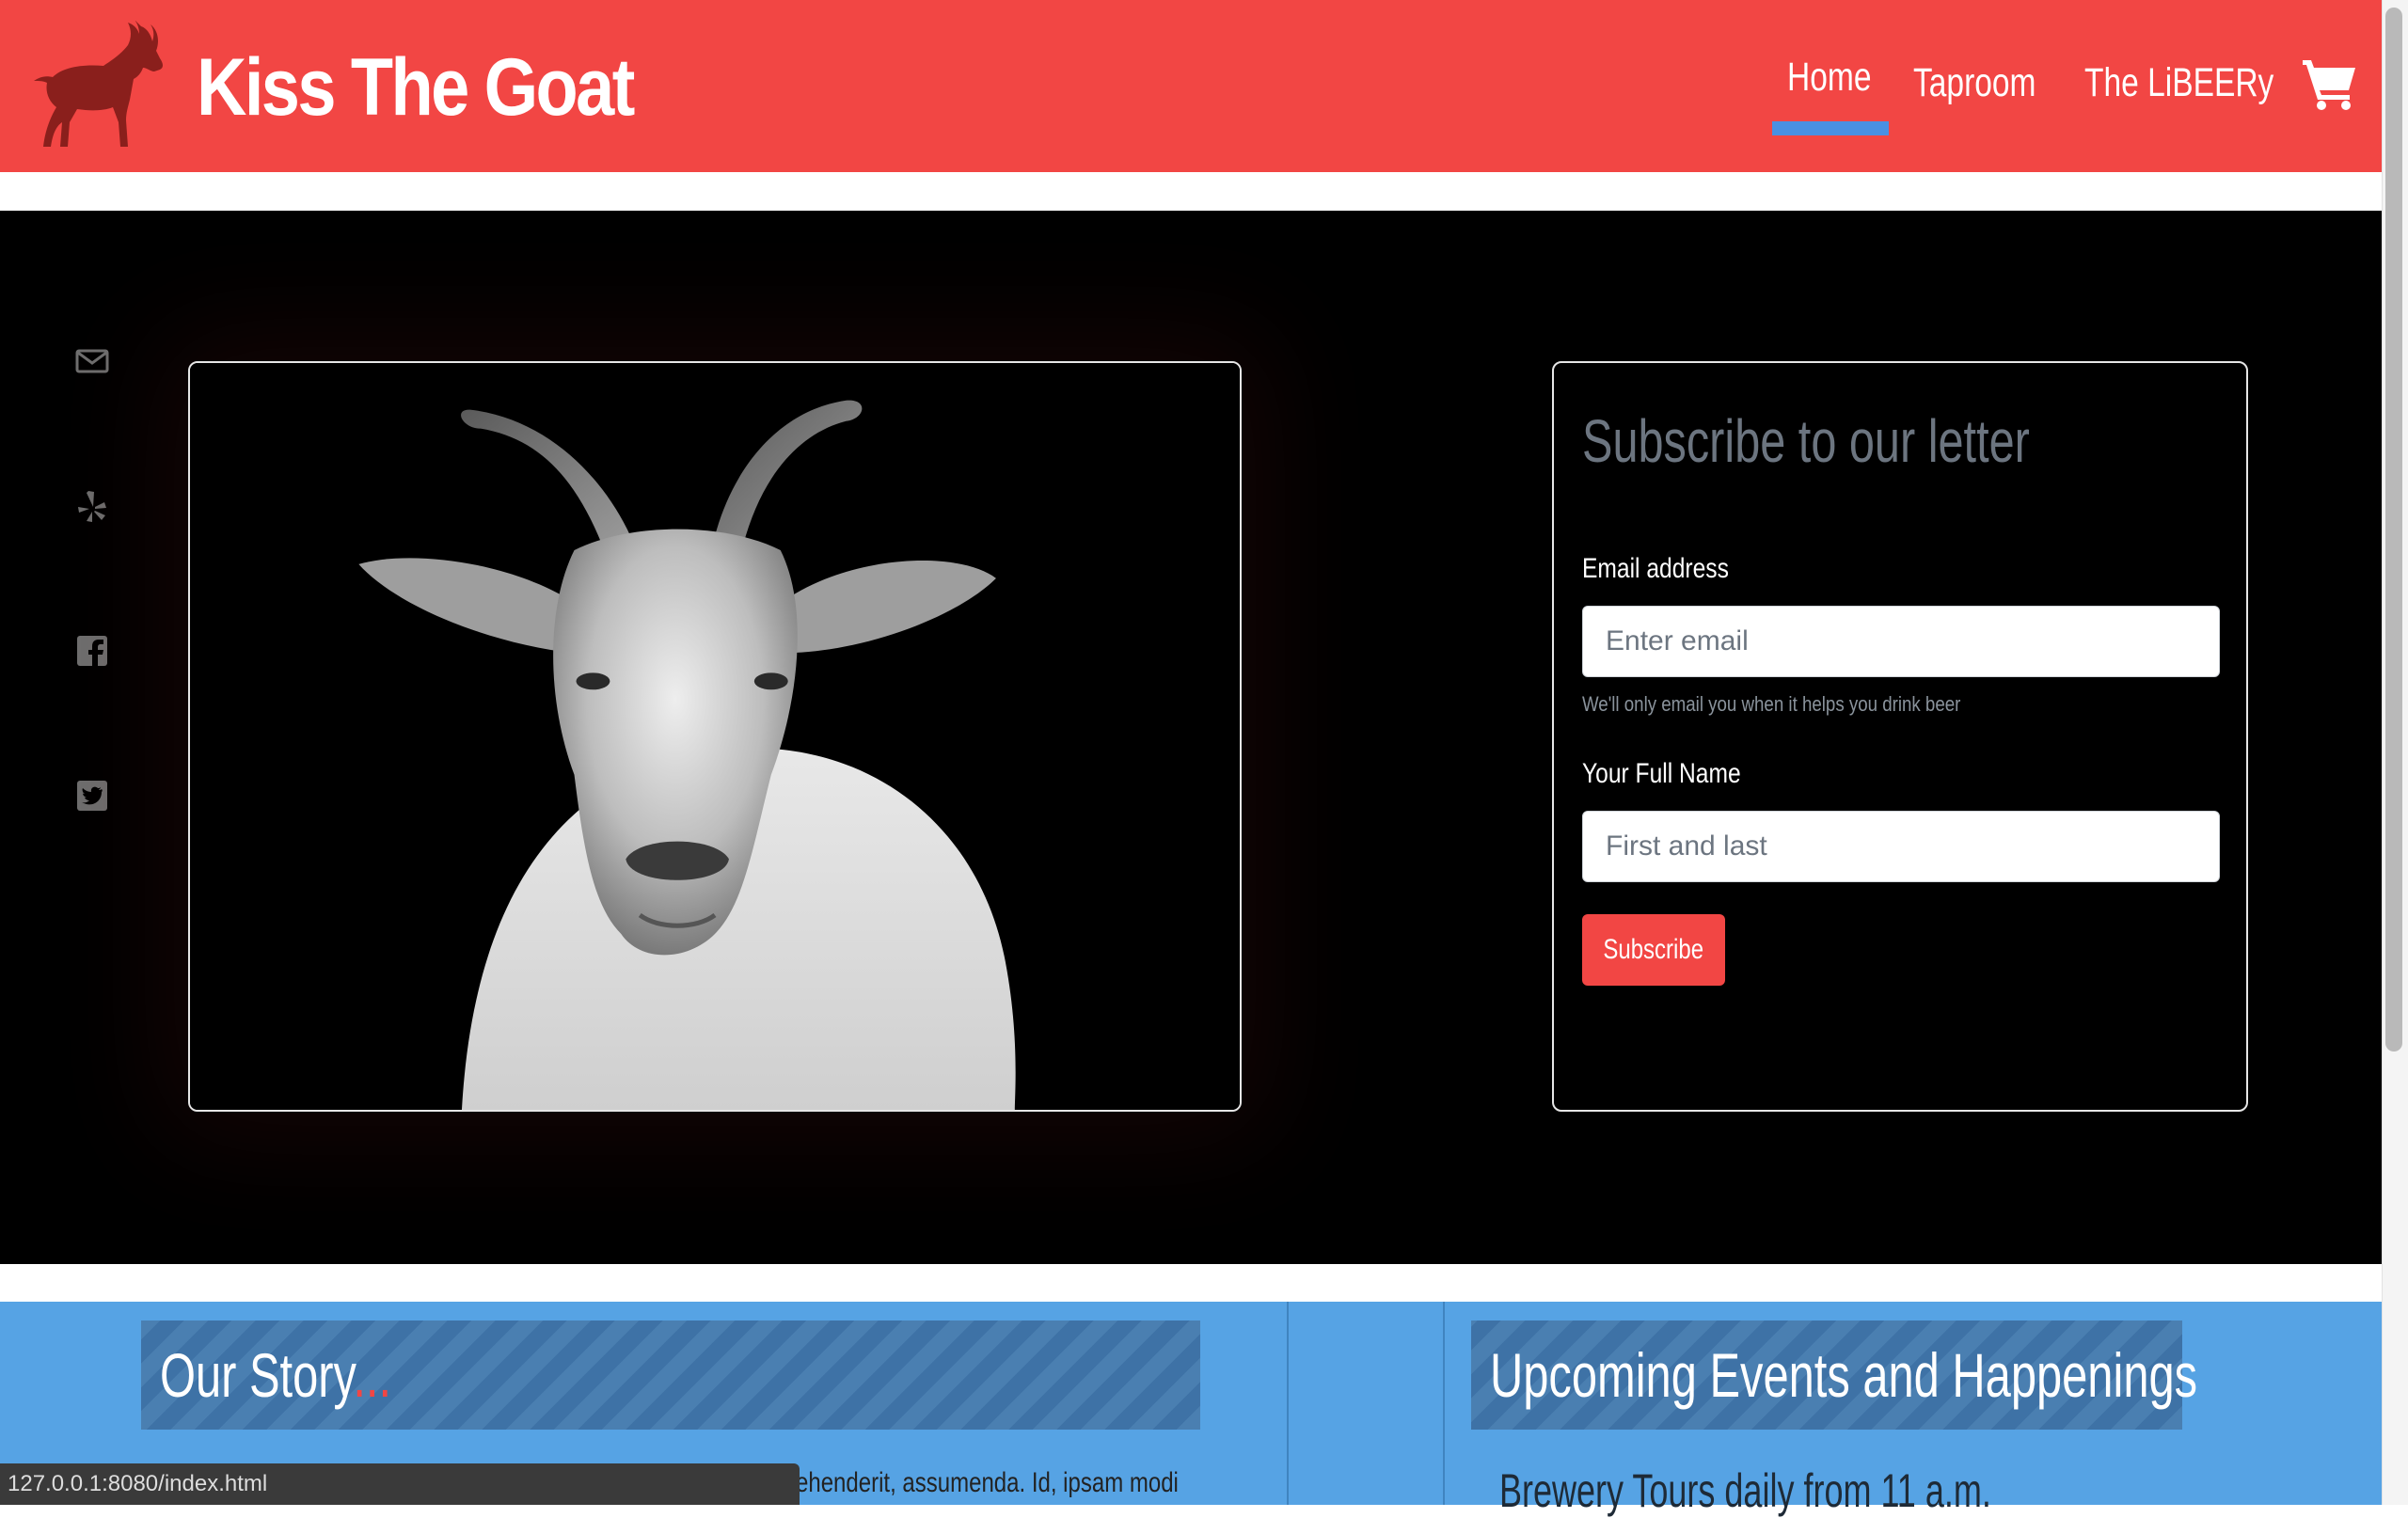  What do you see at coordinates (92, 506) in the screenshot?
I see `yelp-icon` at bounding box center [92, 506].